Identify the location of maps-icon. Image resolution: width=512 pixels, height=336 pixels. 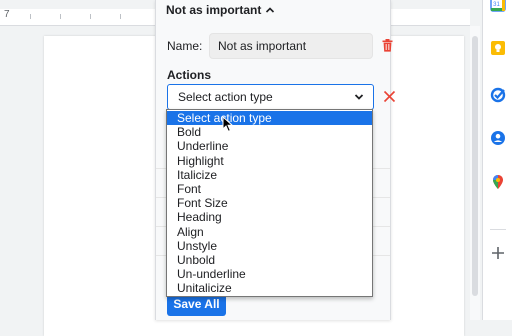
(498, 182).